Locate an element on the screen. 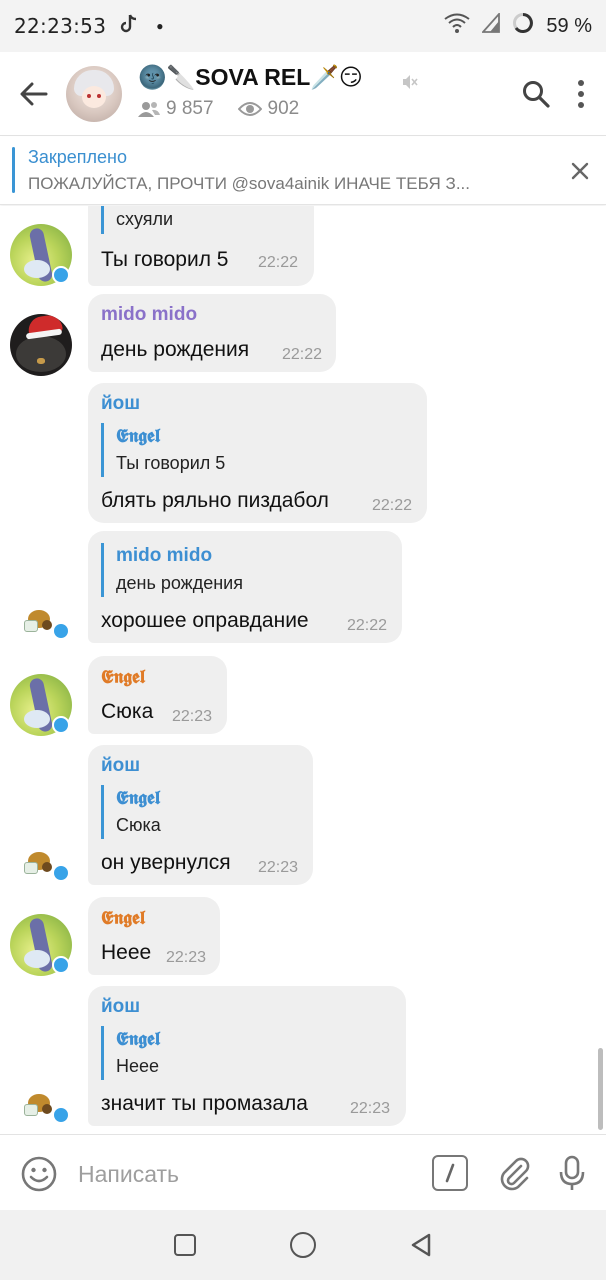 This screenshot has width=606, height=1280. muted-icon is located at coordinates (410, 84).